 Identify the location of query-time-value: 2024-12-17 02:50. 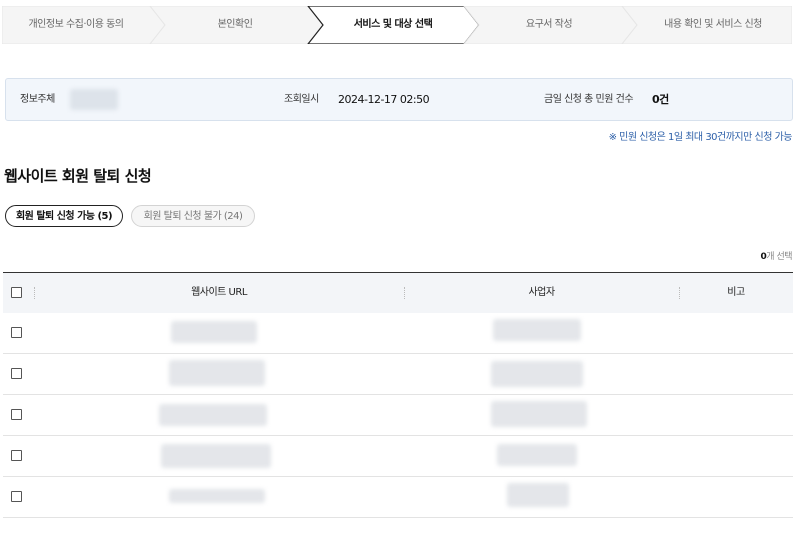
(384, 99).